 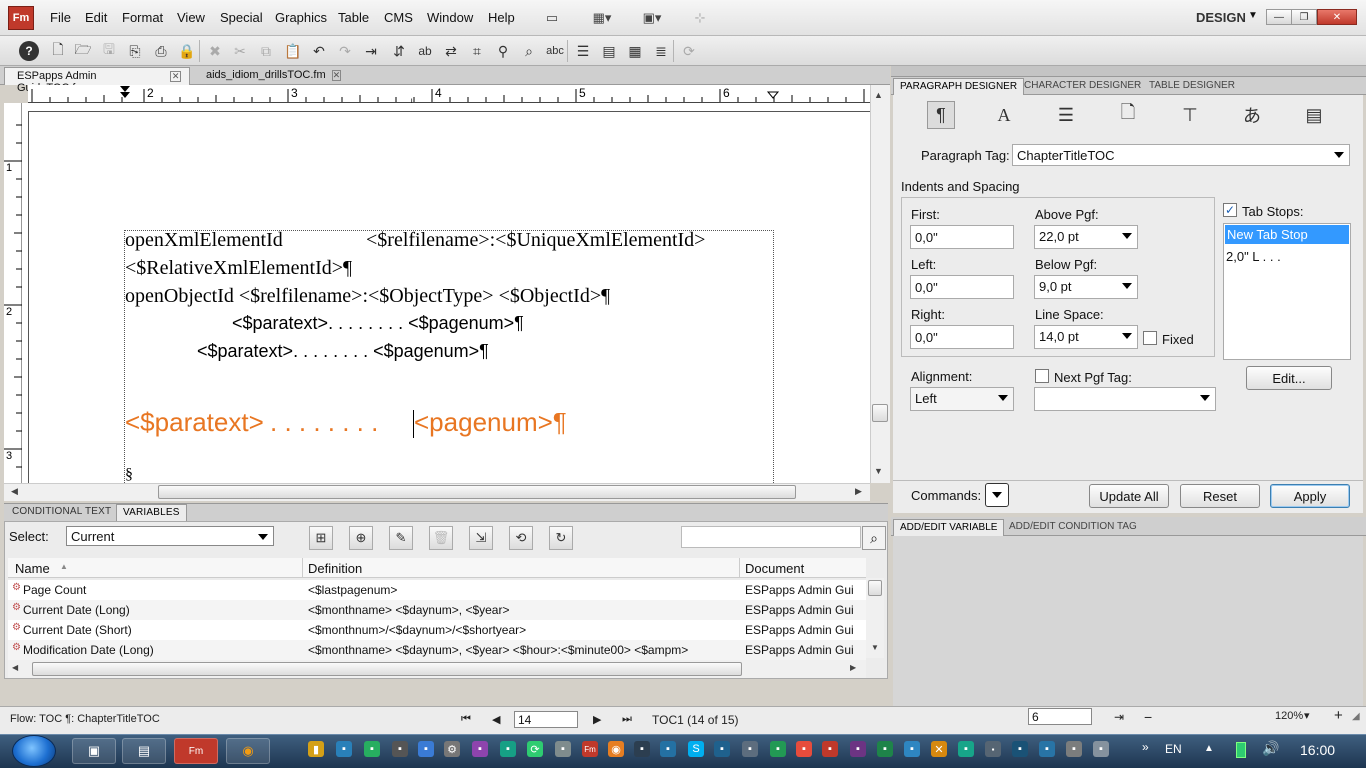 I want to click on battery-icon, so click(x=1241, y=750).